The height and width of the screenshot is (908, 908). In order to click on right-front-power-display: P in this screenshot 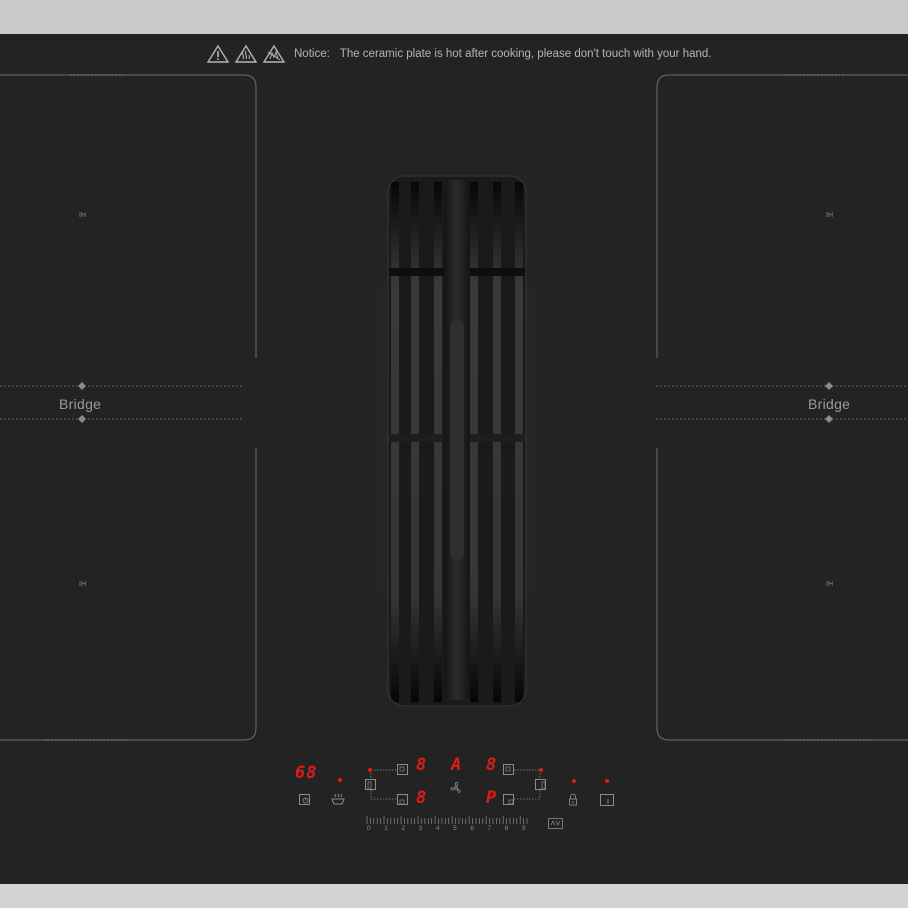, I will do `click(492, 798)`.